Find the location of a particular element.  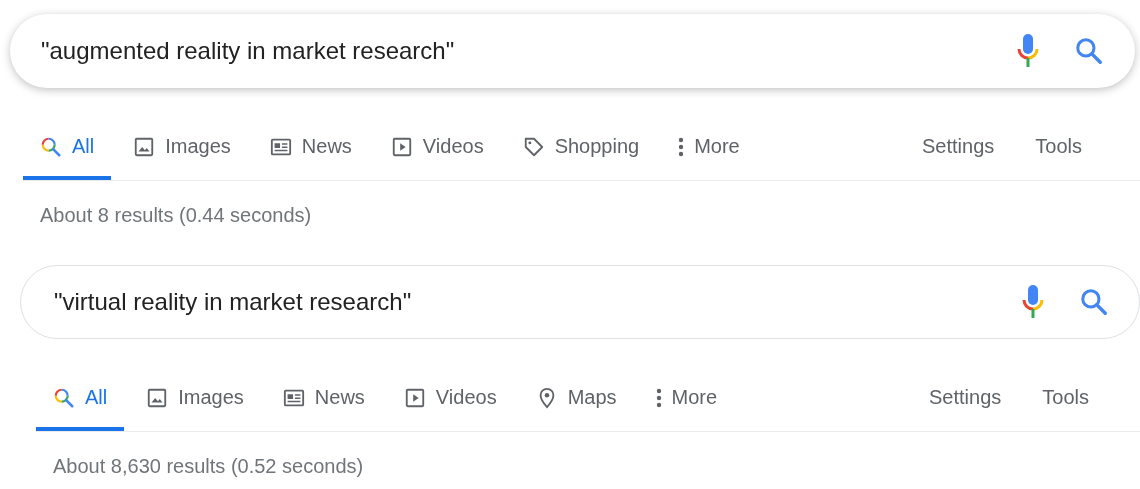

search-tab: Maps is located at coordinates (576, 397).